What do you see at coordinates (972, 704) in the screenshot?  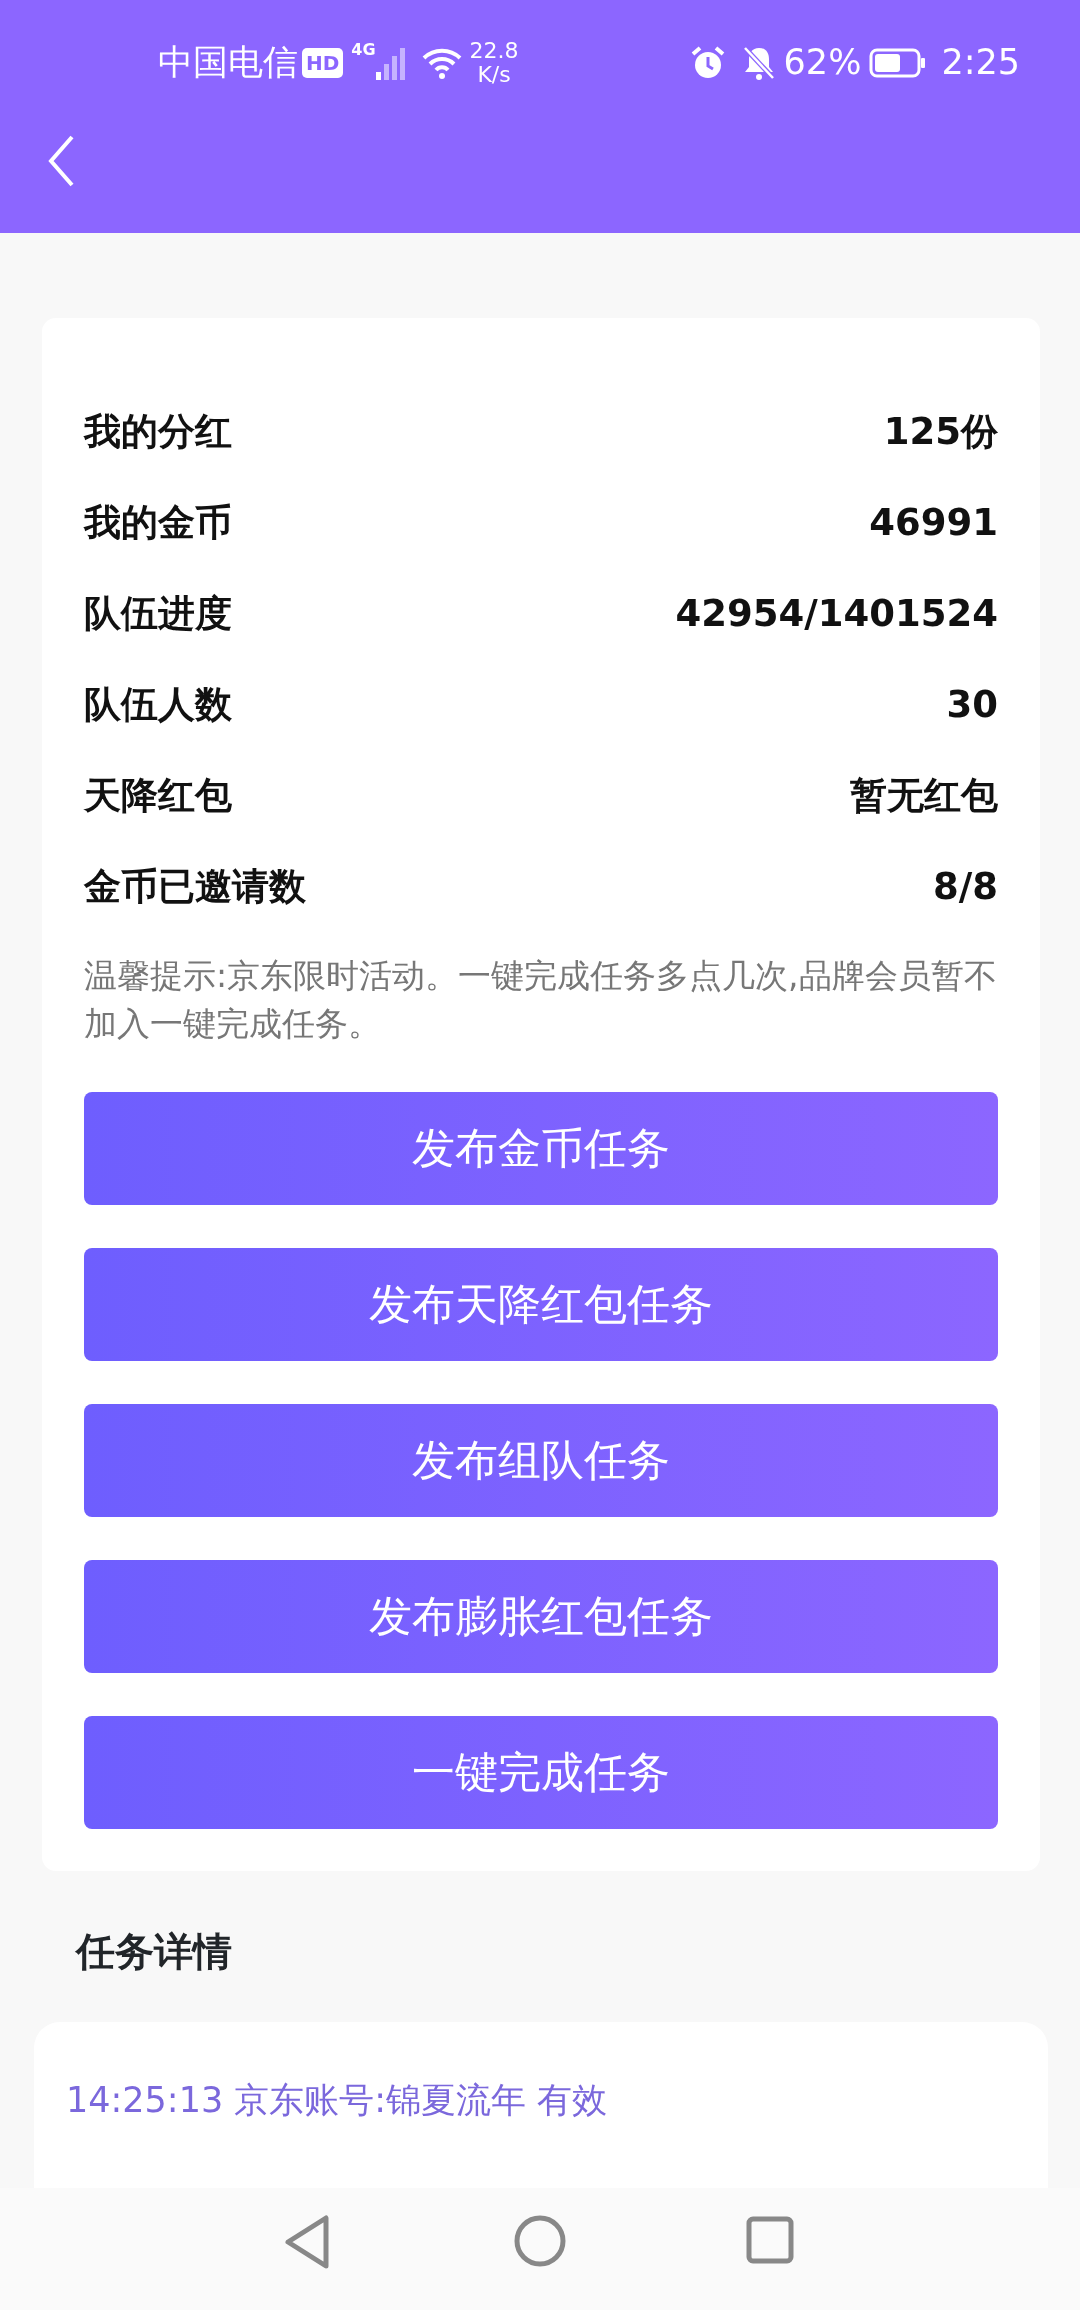 I see `stat-value: 30` at bounding box center [972, 704].